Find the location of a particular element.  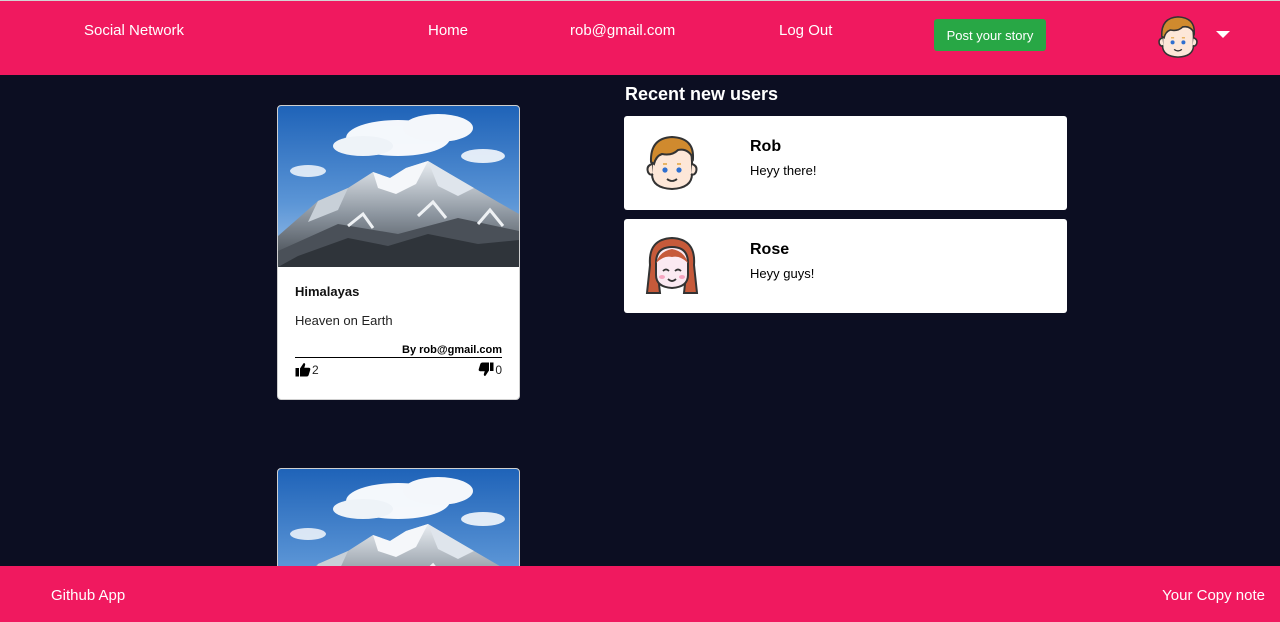

like-button: 2 is located at coordinates (307, 369).